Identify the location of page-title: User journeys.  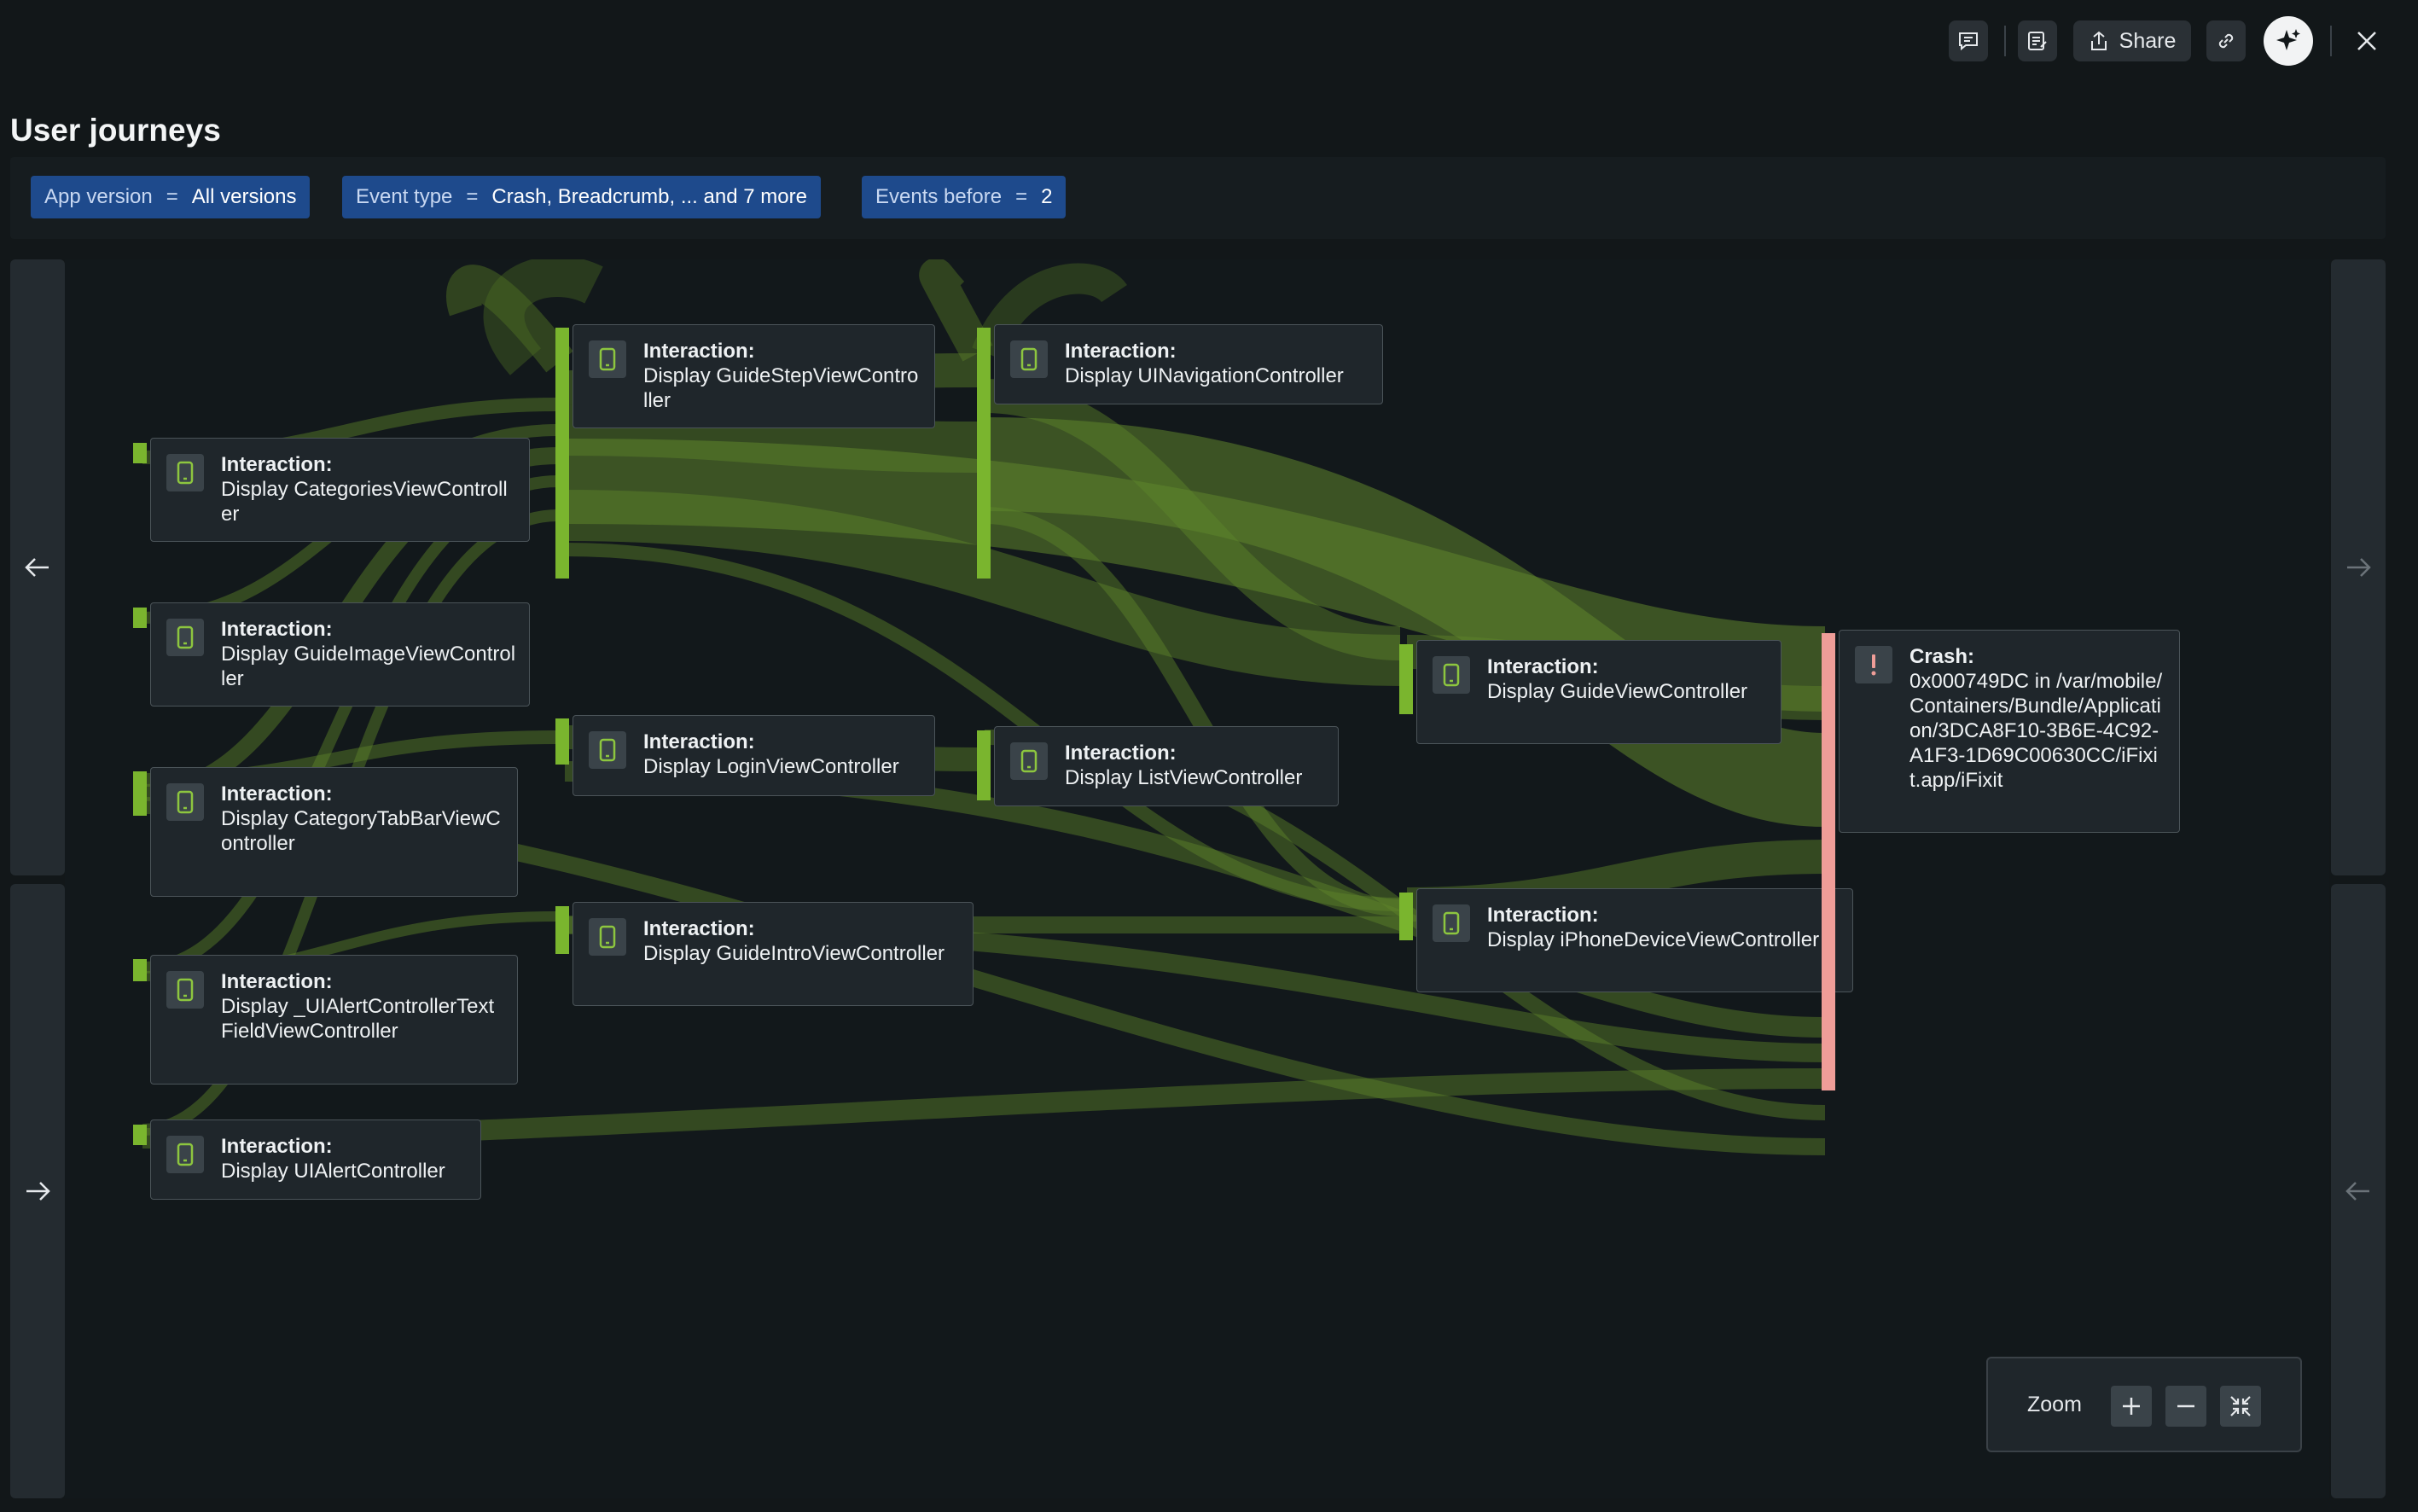
(115, 130).